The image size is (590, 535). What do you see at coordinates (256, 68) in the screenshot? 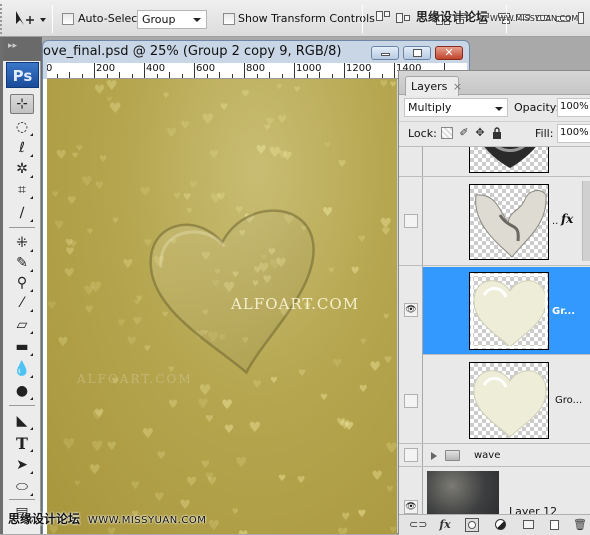
I see `ruler-label: 800` at bounding box center [256, 68].